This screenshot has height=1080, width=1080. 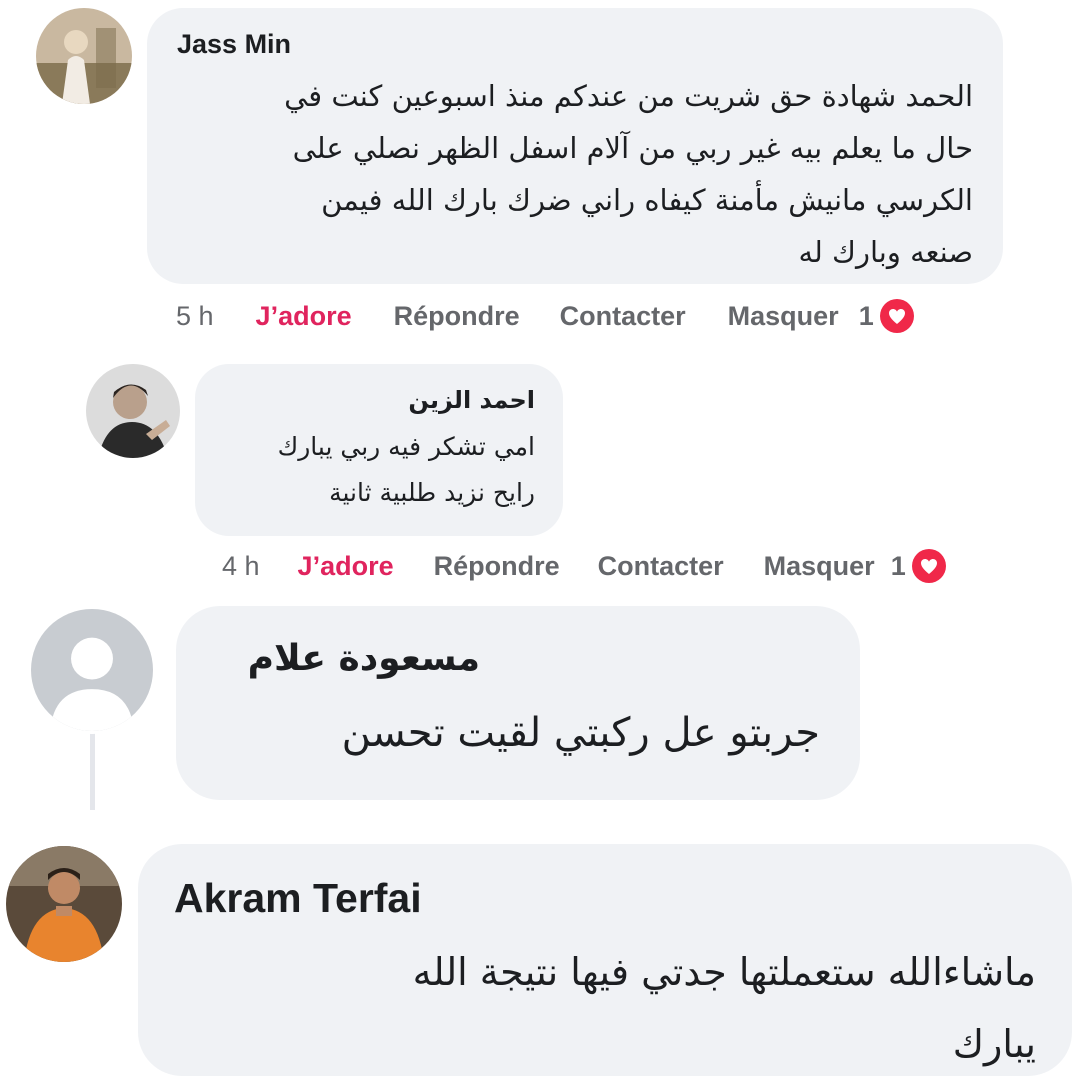 What do you see at coordinates (605, 898) in the screenshot?
I see `comment-author: Akram Terfai` at bounding box center [605, 898].